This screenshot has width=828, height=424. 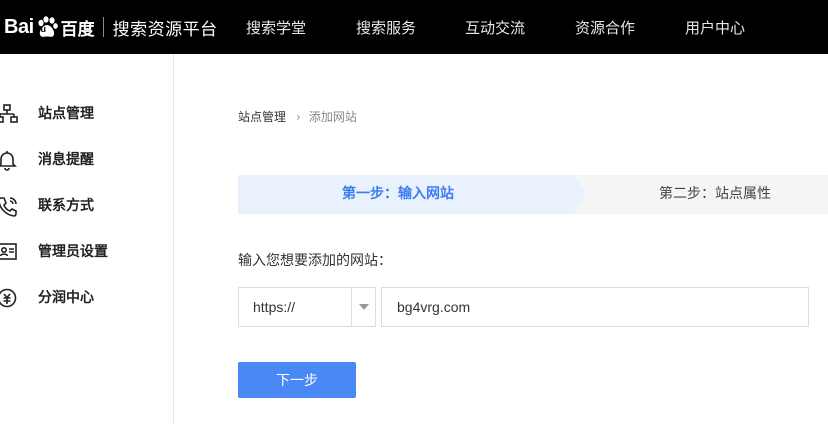 What do you see at coordinates (66, 206) in the screenshot?
I see `sidebar-item-label: 联系方式` at bounding box center [66, 206].